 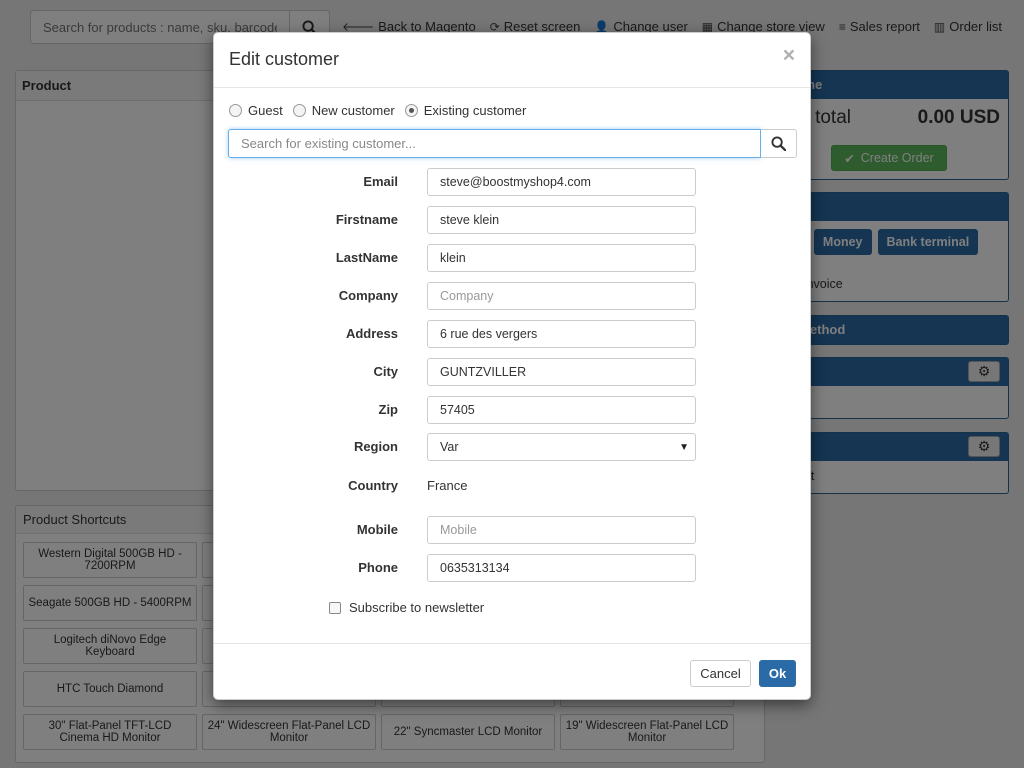 I want to click on mobile-field: Mobile, so click(x=561, y=530).